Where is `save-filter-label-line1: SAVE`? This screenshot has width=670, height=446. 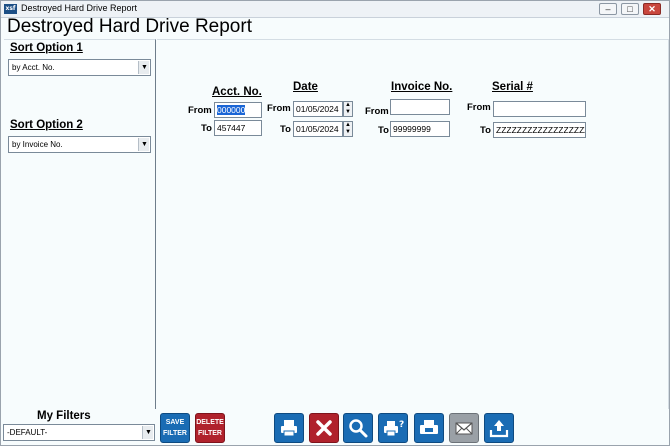
save-filter-label-line1: SAVE is located at coordinates (175, 422).